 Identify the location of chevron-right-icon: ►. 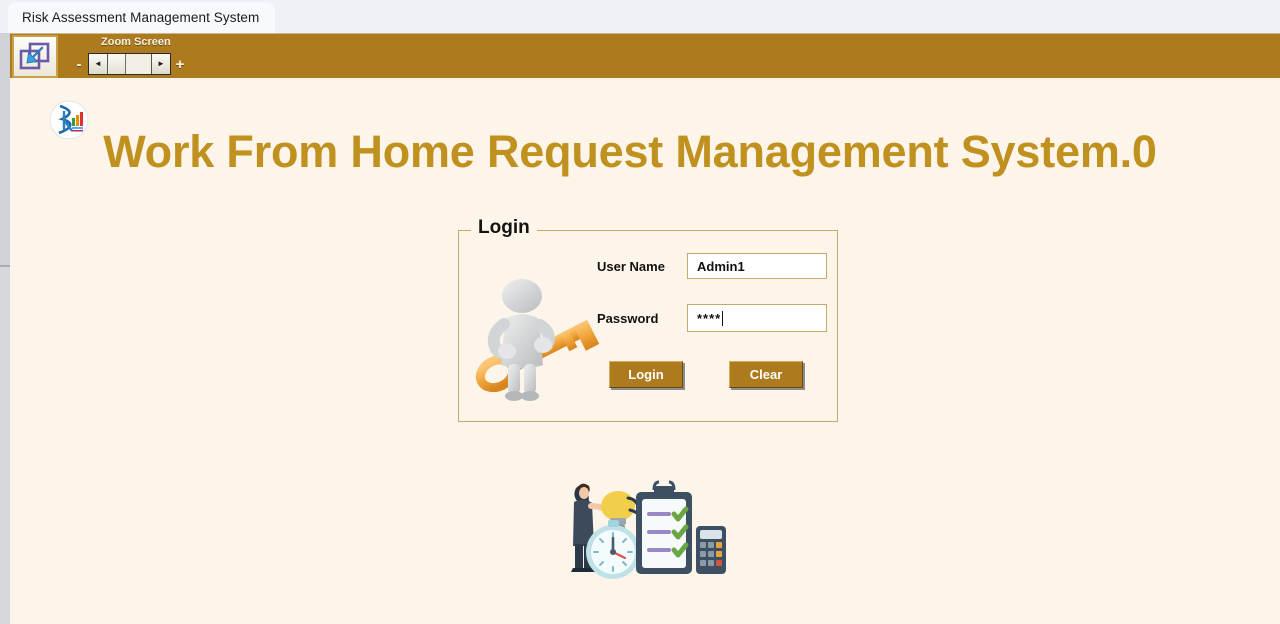
(161, 63).